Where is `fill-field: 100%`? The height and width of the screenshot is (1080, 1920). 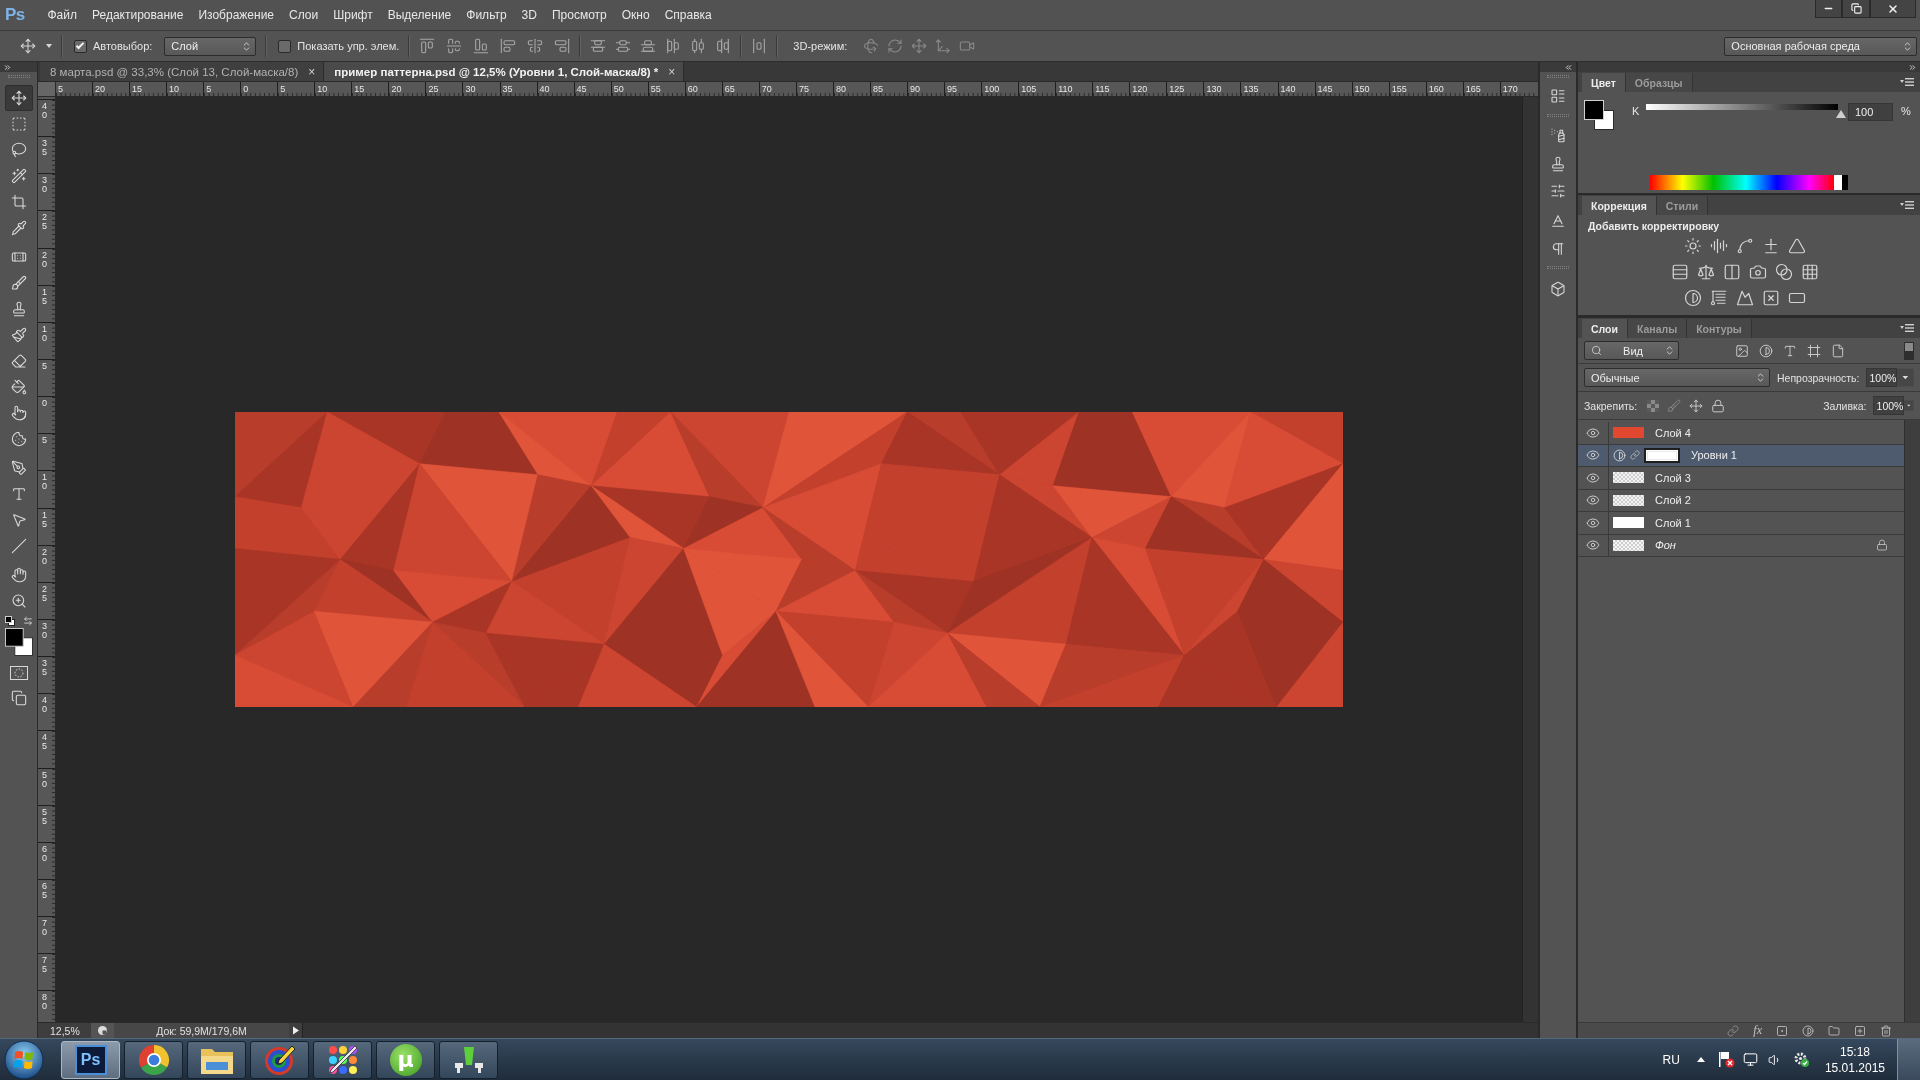 fill-field: 100% is located at coordinates (1888, 405).